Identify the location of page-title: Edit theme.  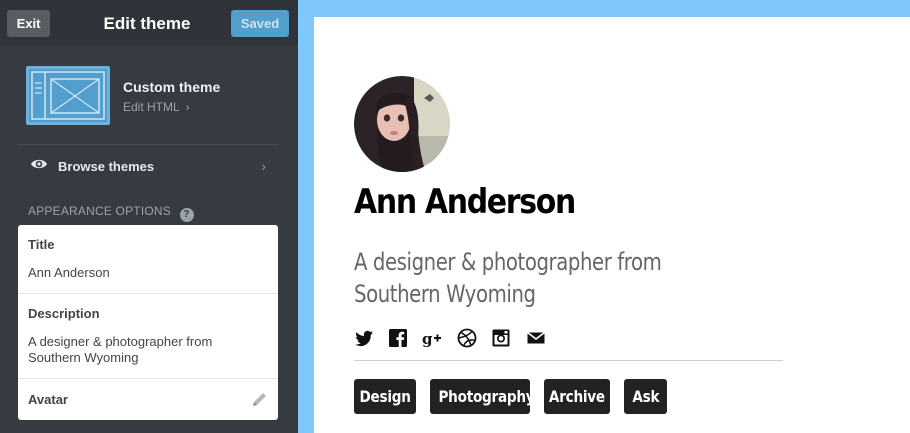
(147, 23).